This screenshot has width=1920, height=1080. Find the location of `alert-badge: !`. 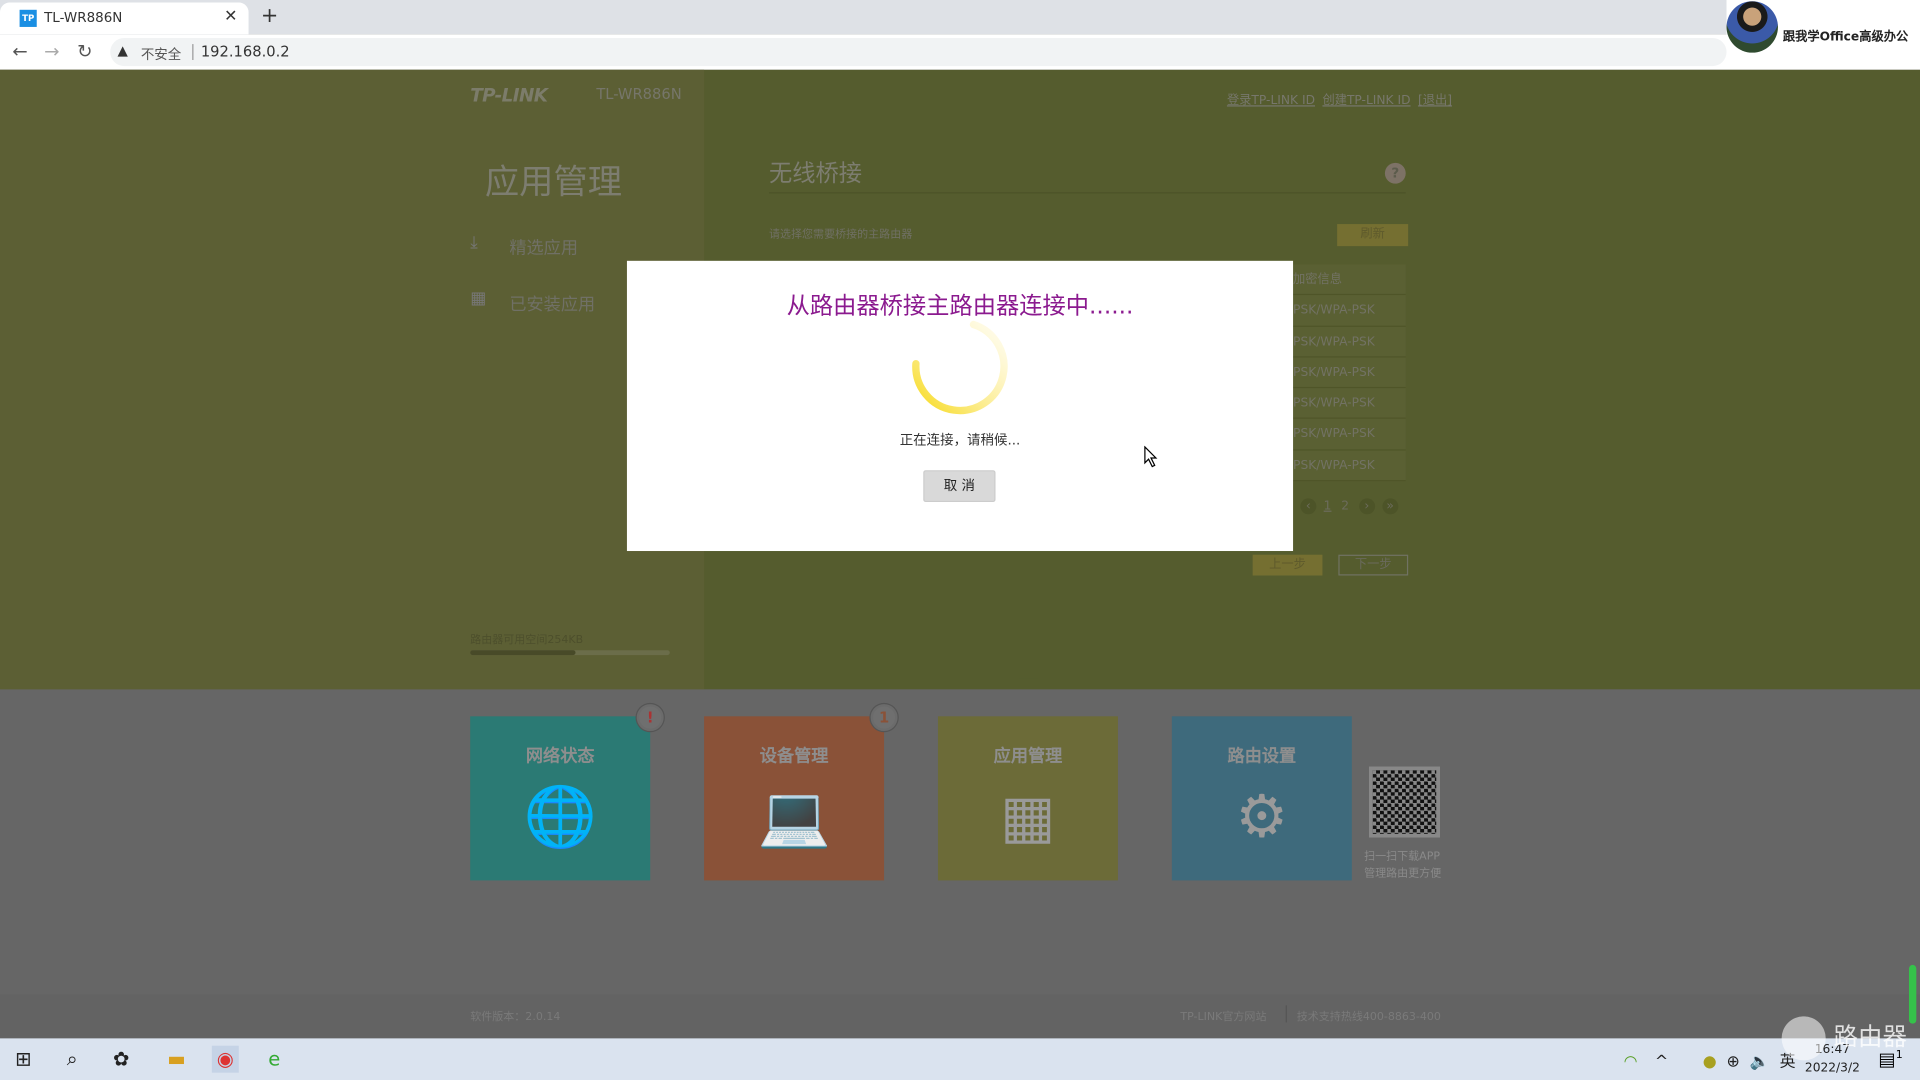

alert-badge: ! is located at coordinates (650, 718).